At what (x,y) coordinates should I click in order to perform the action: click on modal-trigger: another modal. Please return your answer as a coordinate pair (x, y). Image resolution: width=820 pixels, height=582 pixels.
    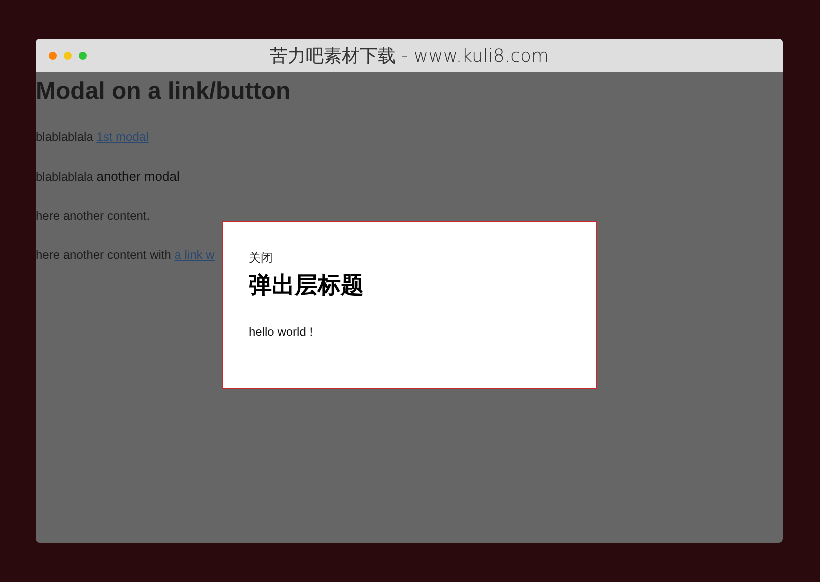
    Looking at the image, I should click on (138, 176).